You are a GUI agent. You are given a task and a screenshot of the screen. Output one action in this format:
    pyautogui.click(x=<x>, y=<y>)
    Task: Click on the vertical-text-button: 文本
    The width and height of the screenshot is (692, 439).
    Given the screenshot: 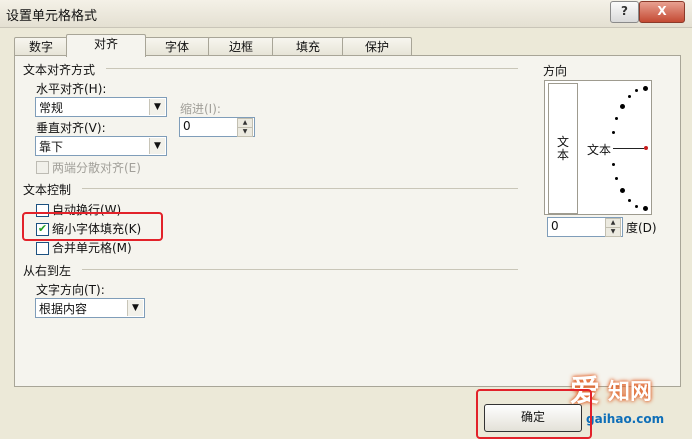 What is the action you would take?
    pyautogui.click(x=563, y=148)
    